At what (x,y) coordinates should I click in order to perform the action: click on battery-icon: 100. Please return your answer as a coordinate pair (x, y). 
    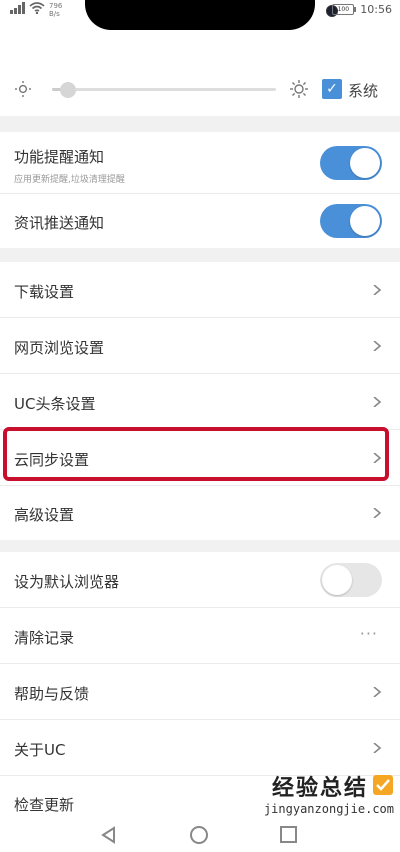
    Looking at the image, I should click on (344, 9).